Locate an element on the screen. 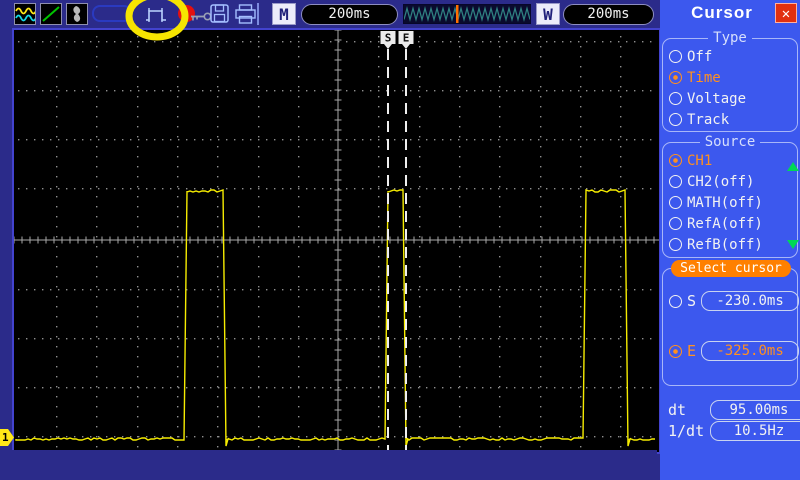  dt-label: dt is located at coordinates (677, 410).